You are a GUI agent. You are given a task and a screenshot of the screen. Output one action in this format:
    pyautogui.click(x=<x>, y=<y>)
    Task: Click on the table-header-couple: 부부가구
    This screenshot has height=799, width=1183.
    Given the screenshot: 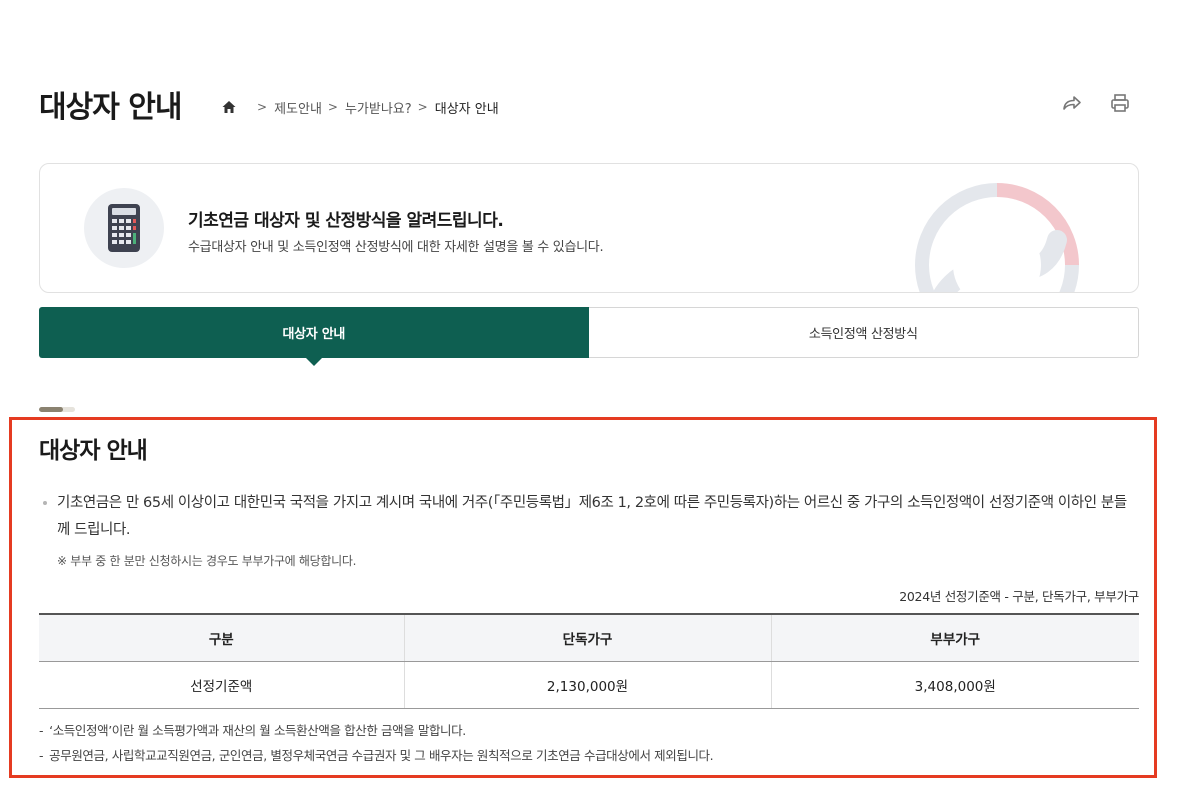 What is the action you would take?
    pyautogui.click(x=954, y=637)
    